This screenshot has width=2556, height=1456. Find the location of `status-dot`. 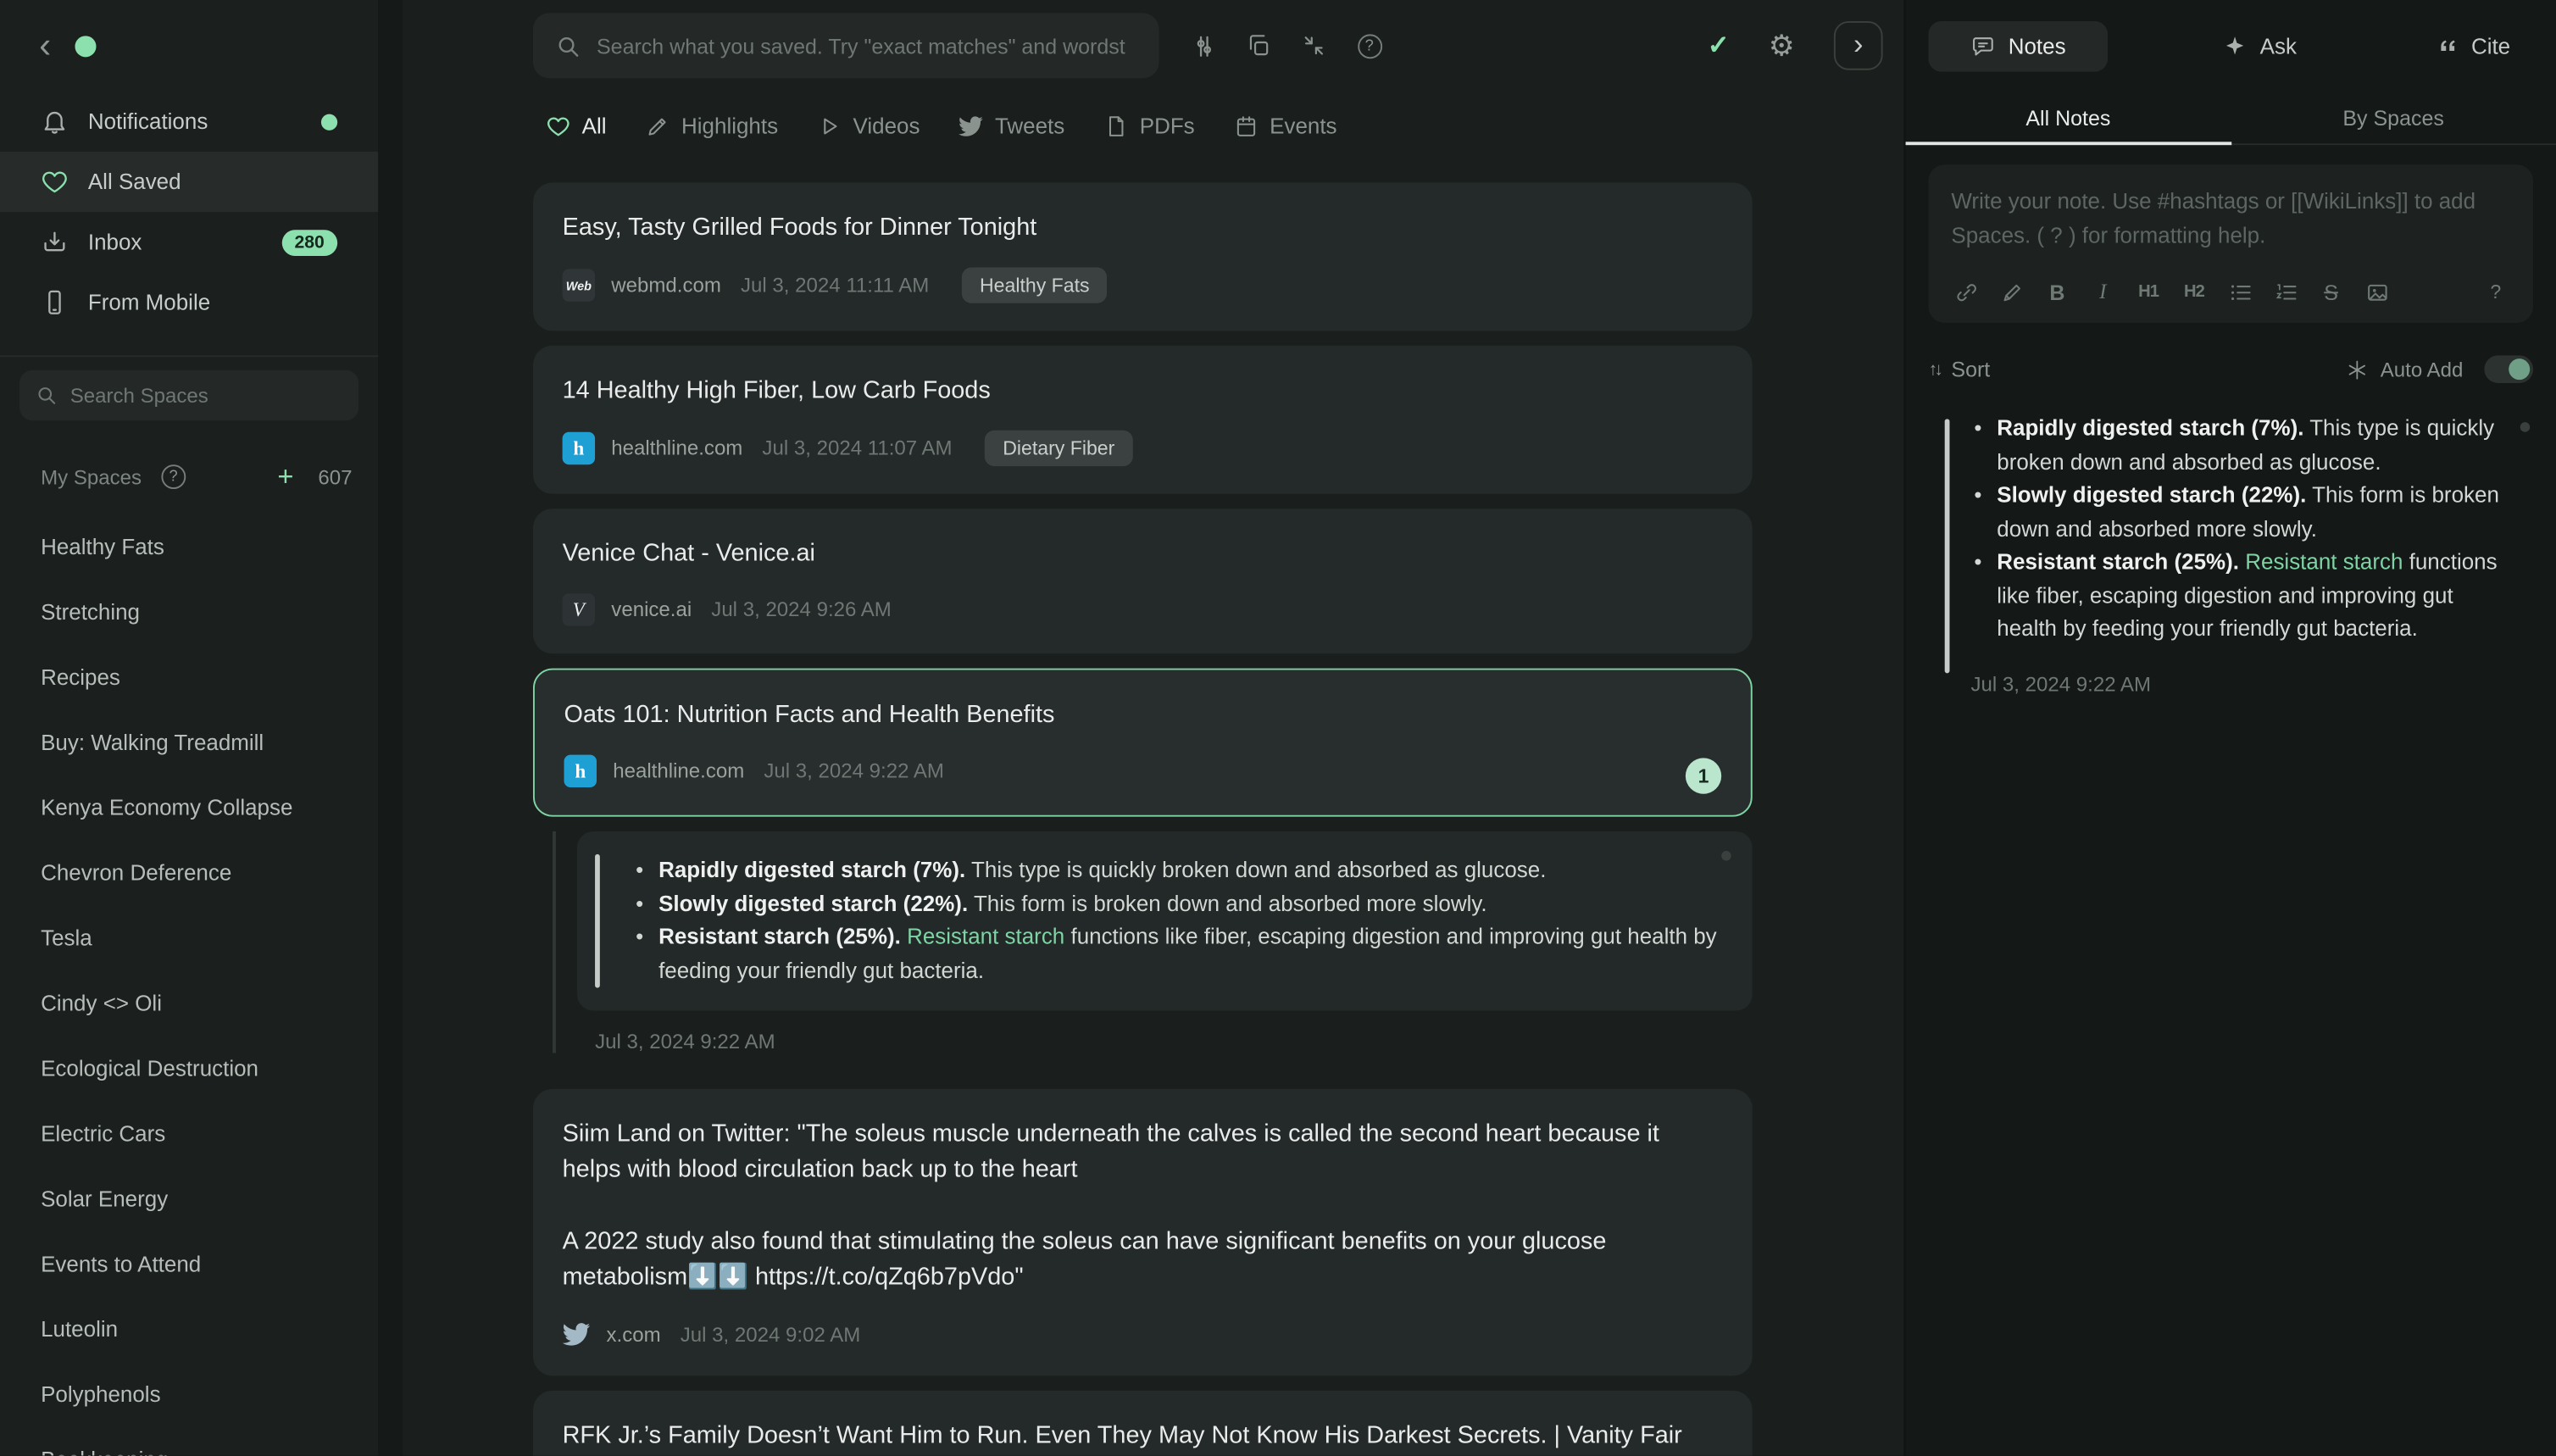

status-dot is located at coordinates (86, 46).